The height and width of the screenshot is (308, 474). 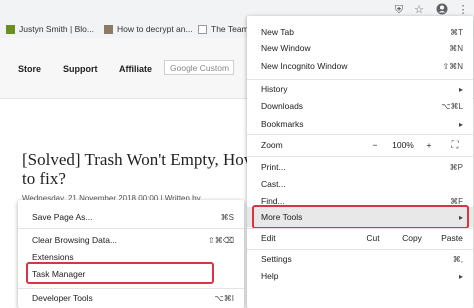 I want to click on bookmark-item: The Team, so click(x=223, y=29).